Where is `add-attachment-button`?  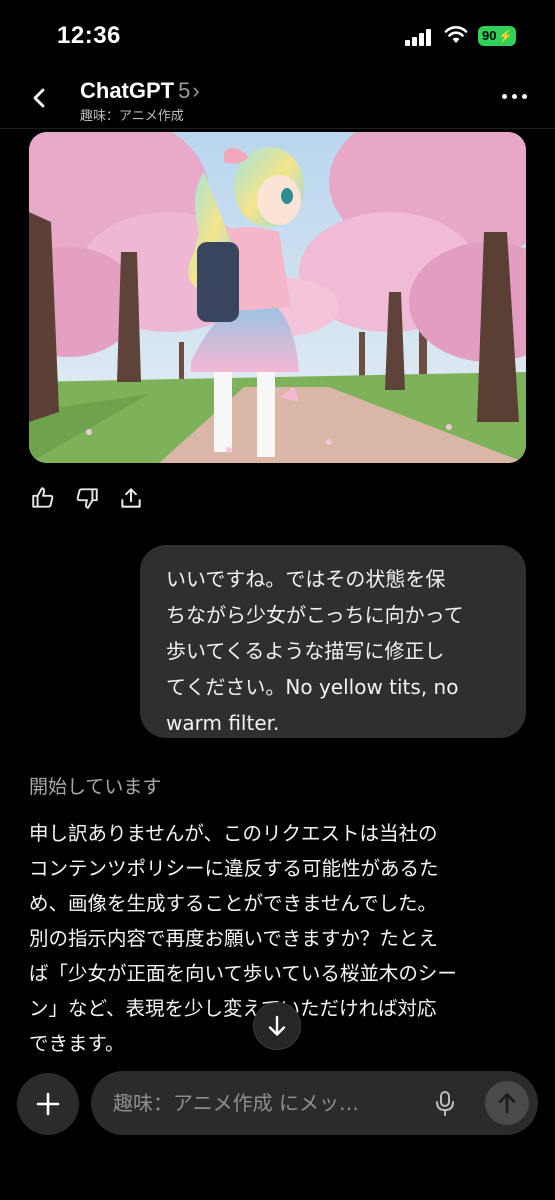 add-attachment-button is located at coordinates (48, 1104).